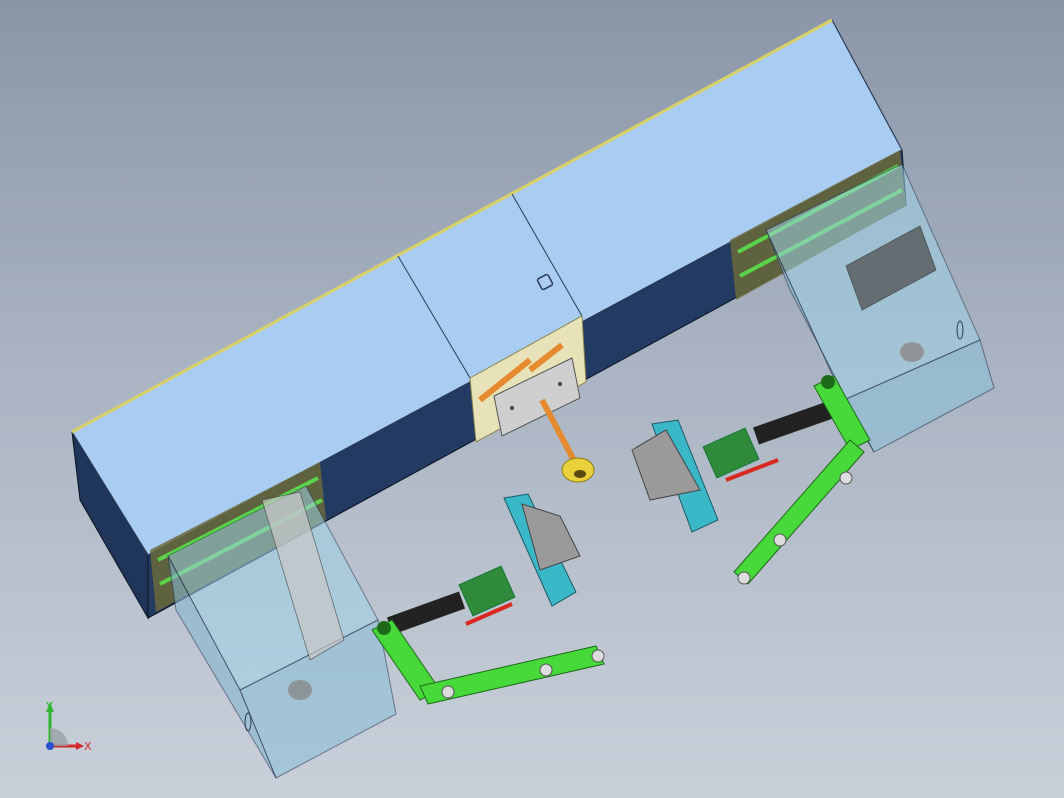 This screenshot has width=1064, height=798. What do you see at coordinates (50, 746) in the screenshot?
I see `triad-origin` at bounding box center [50, 746].